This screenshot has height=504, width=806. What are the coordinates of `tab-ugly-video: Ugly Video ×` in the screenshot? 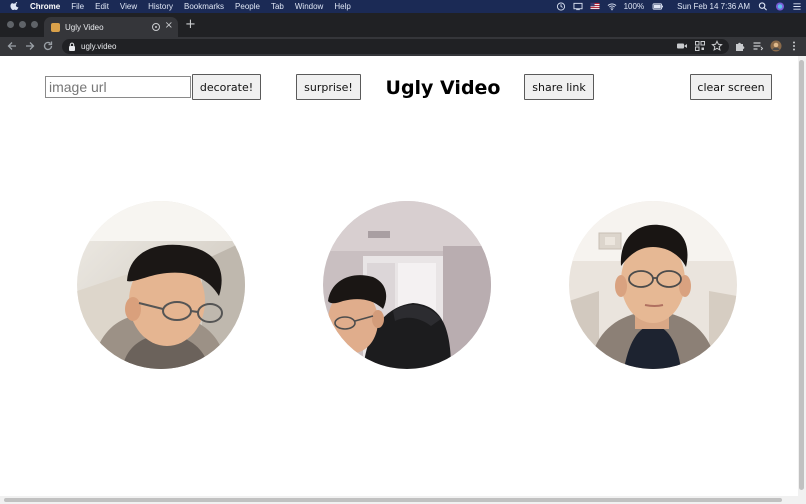 It's located at (111, 27).